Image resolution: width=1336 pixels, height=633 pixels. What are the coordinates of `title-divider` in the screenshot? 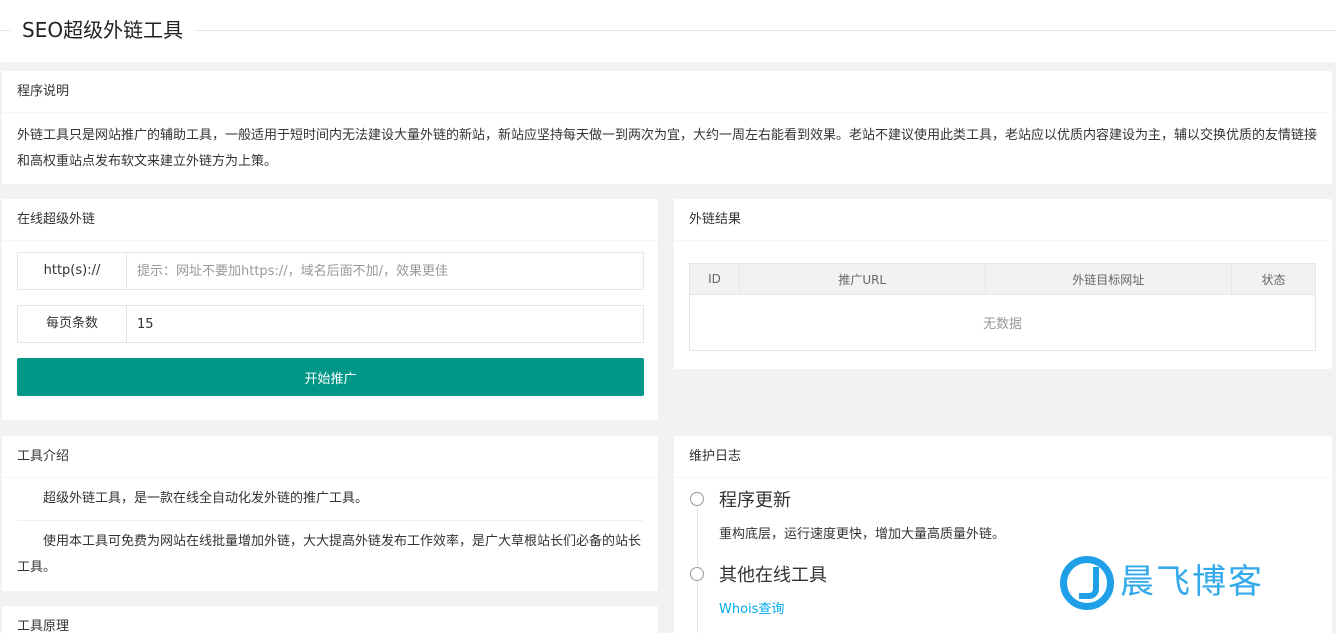 It's located at (668, 30).